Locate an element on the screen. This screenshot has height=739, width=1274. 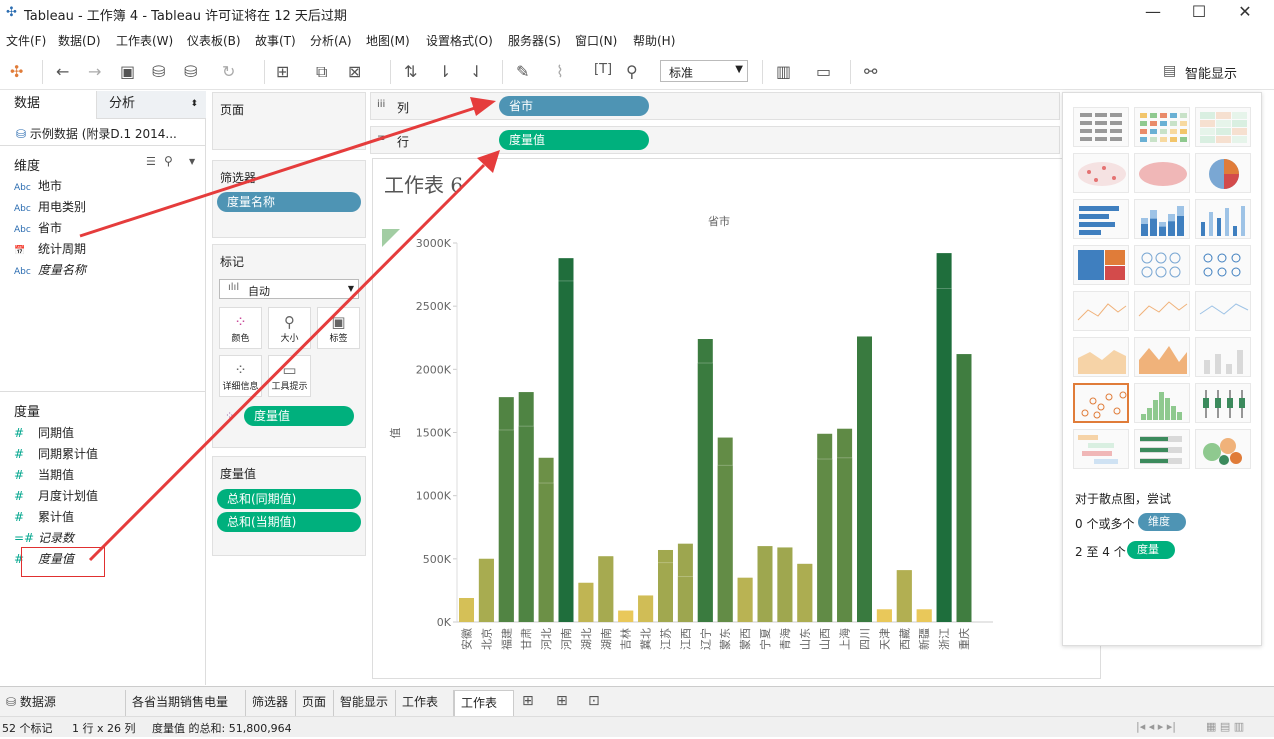
maximize-button: ☐ is located at coordinates (1199, 13).